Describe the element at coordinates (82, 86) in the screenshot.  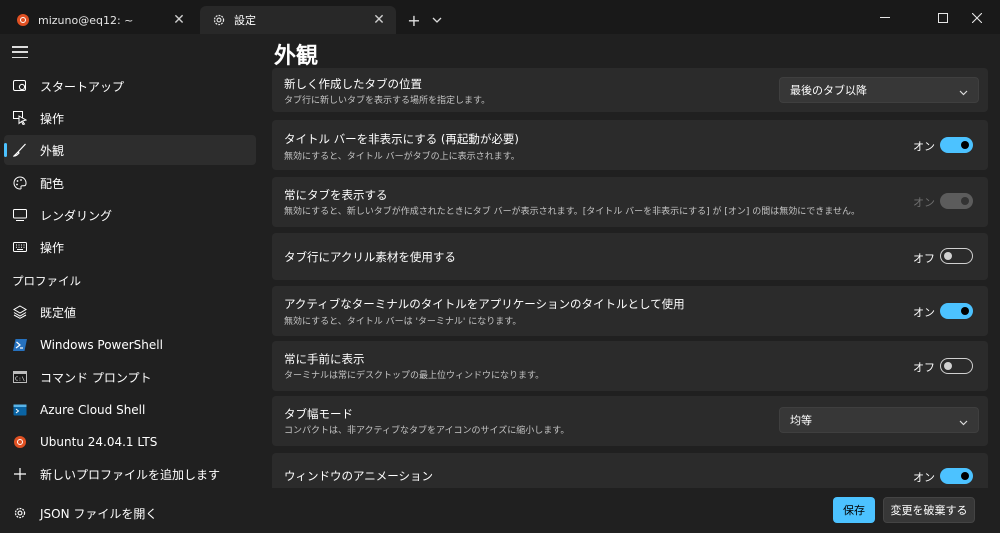
I see `sidebar-item-label: スタートアップ` at that location.